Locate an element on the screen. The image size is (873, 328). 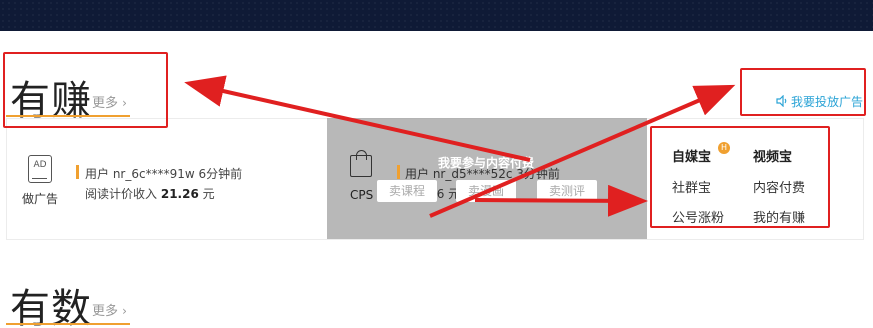
arrow-to-grid is located at coordinates (561, 200).